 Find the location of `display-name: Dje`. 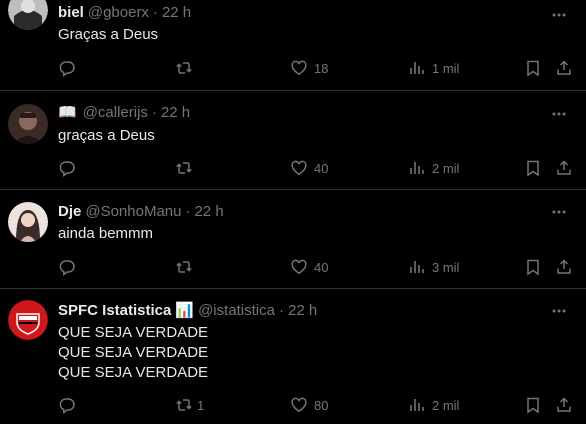

display-name: Dje is located at coordinates (69, 212).